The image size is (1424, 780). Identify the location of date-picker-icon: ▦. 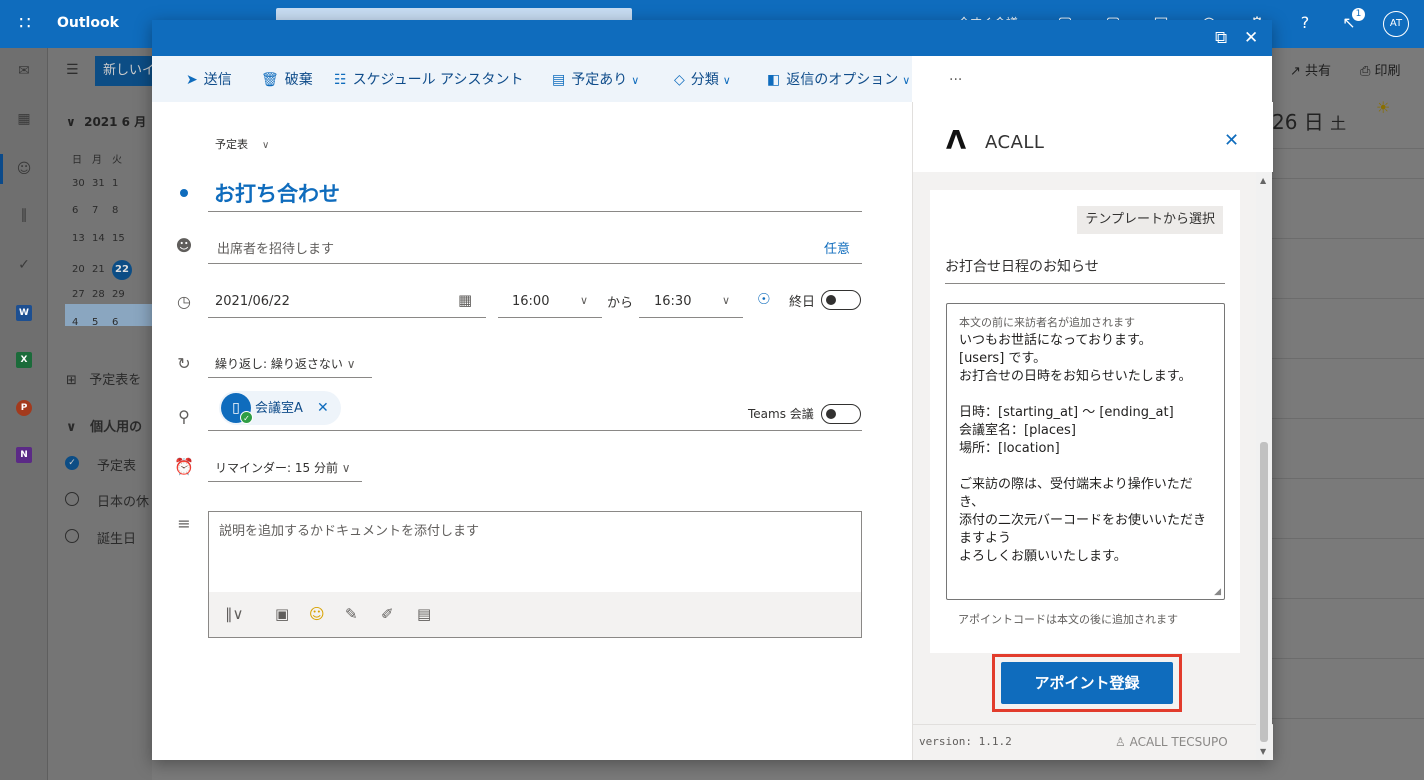
(465, 300).